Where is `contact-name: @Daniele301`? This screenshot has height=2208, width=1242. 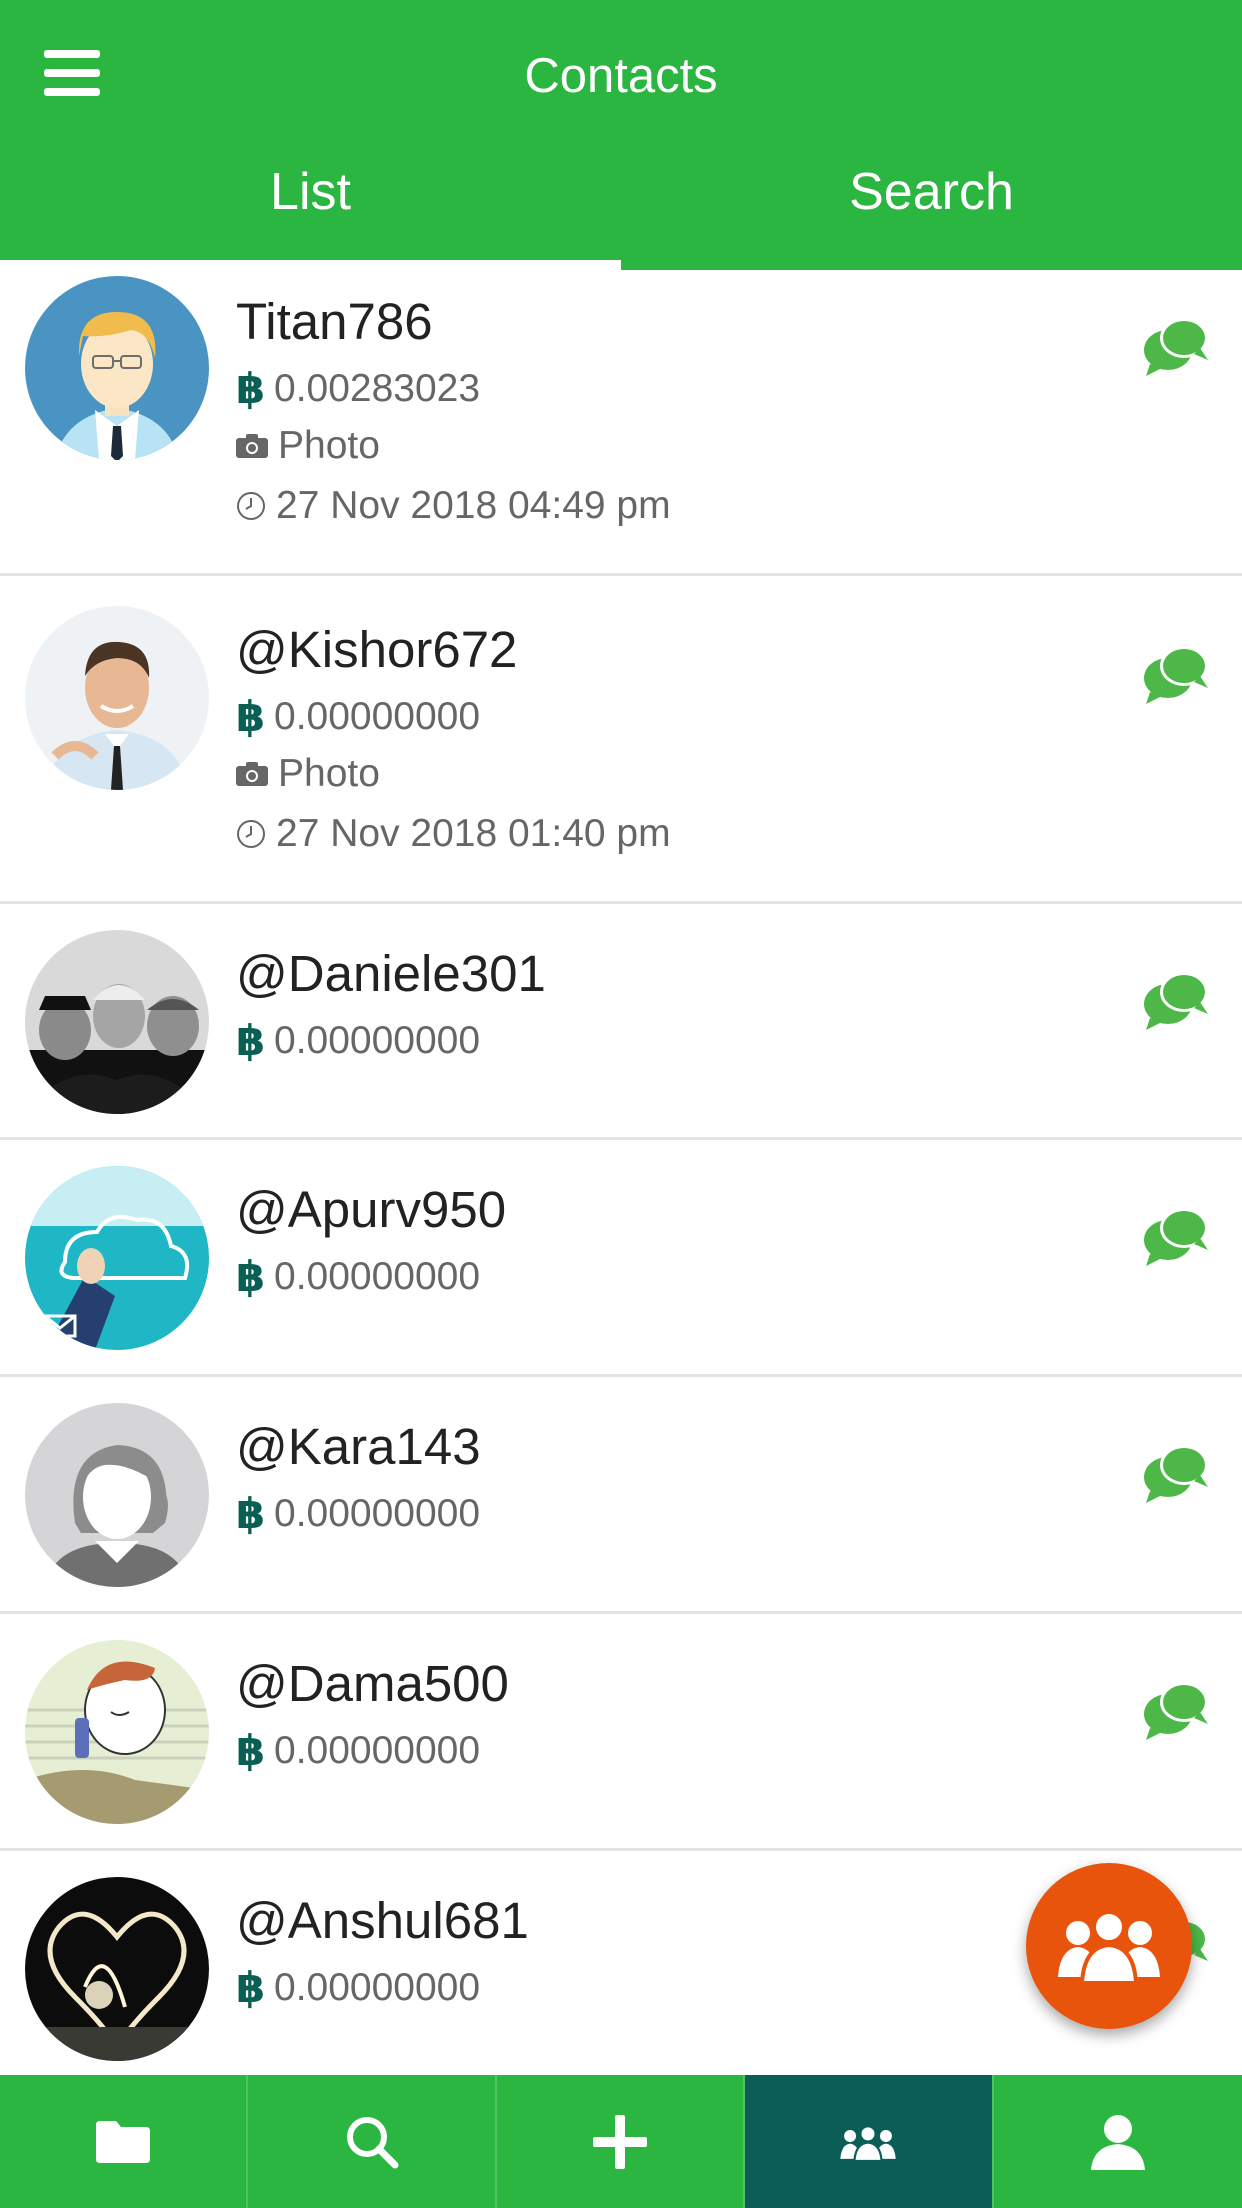 contact-name: @Daniele301 is located at coordinates (391, 973).